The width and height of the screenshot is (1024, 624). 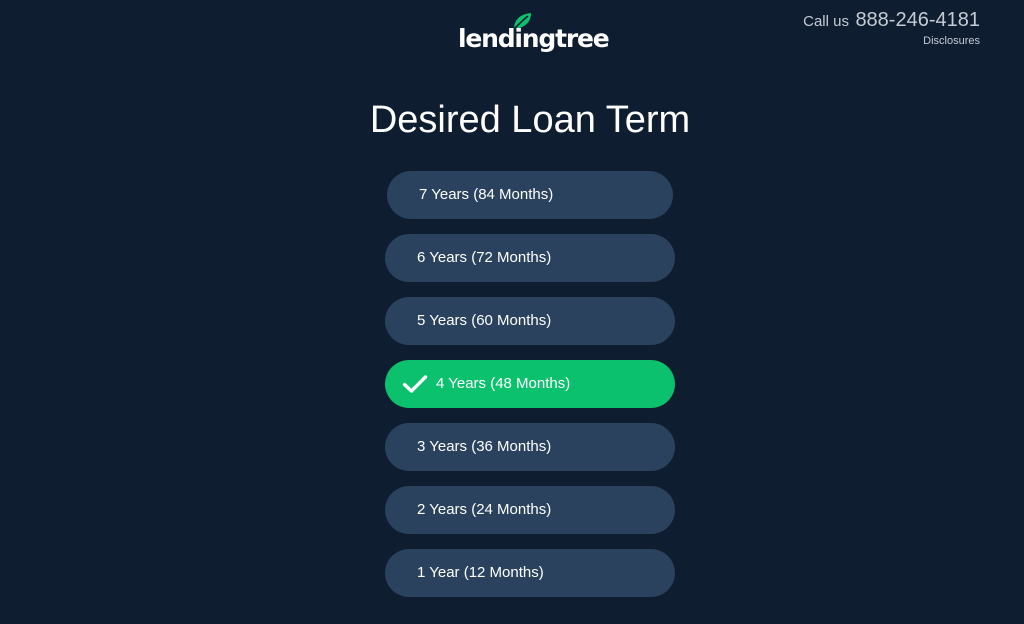 I want to click on page-title: Desired Loan Term, so click(x=530, y=120).